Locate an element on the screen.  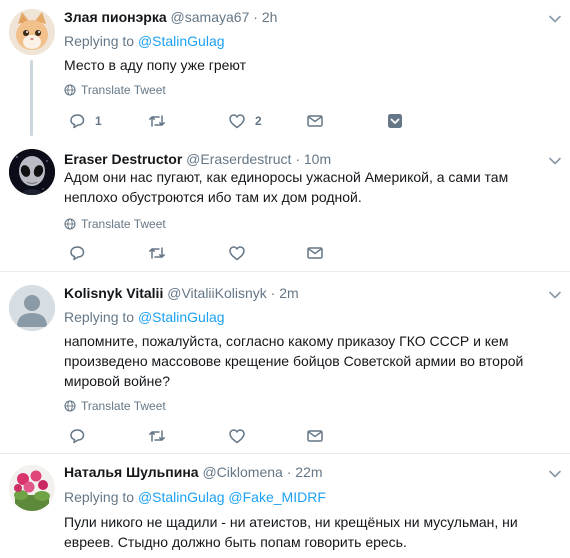
kitten-avatar-image is located at coordinates (32, 32).